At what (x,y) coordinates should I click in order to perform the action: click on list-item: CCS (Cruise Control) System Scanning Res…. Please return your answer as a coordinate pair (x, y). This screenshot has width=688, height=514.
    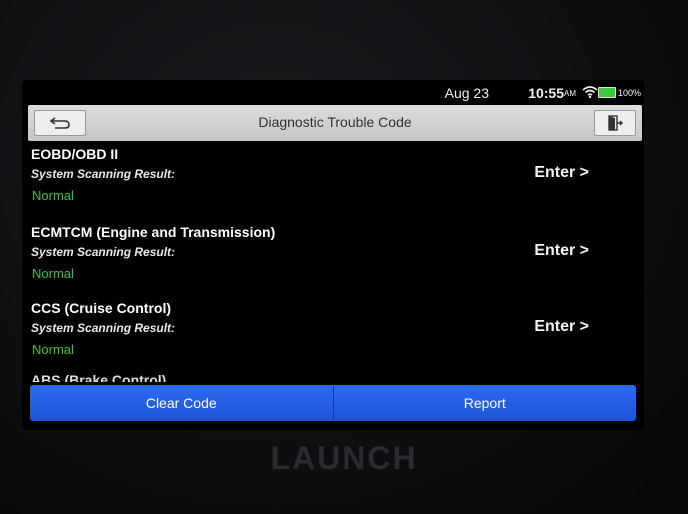
    Looking at the image, I should click on (333, 334).